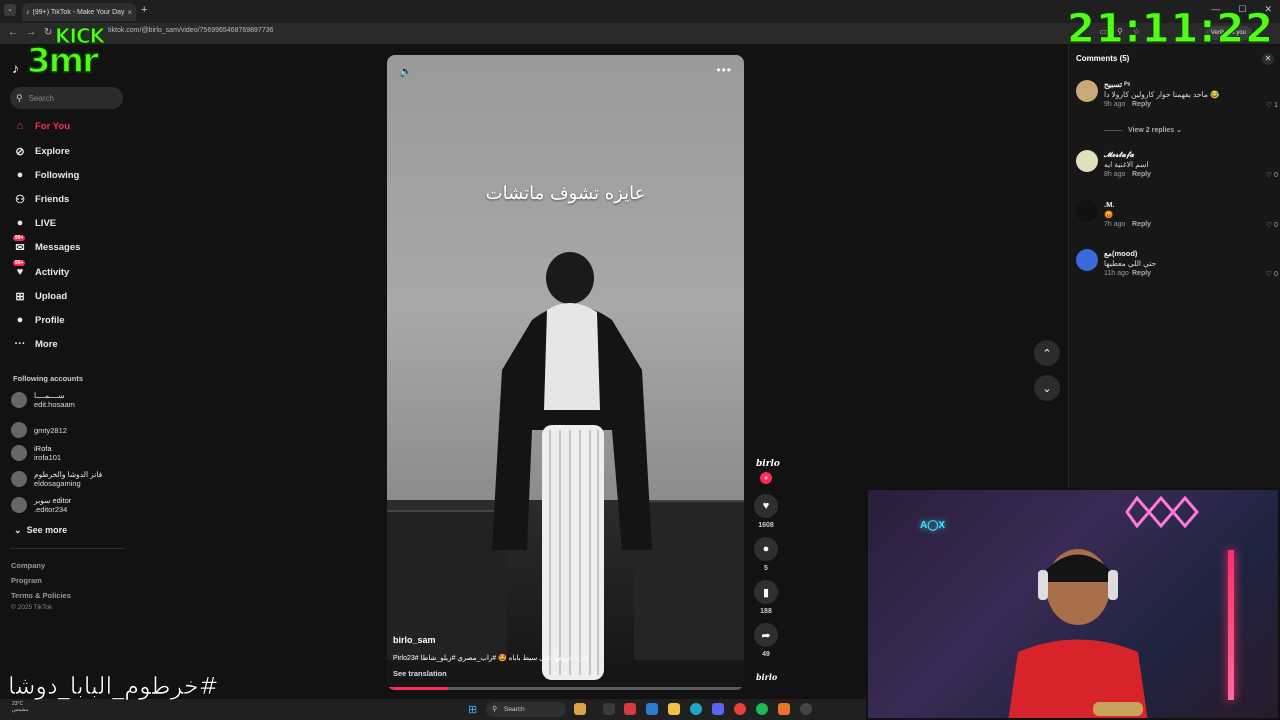 The image size is (1280, 720). I want to click on copyright: © 2025 TikTok, so click(32, 607).